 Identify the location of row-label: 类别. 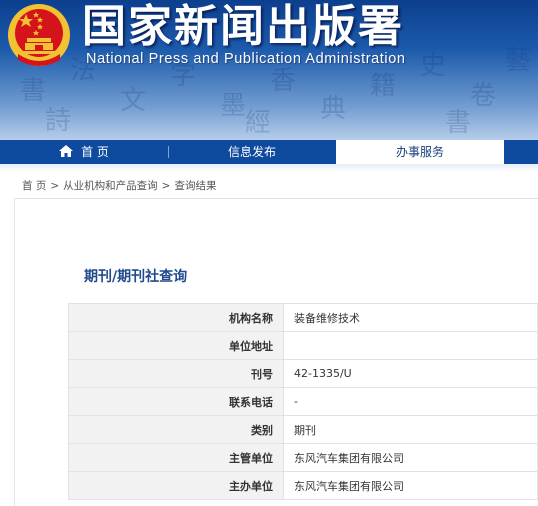
(176, 429).